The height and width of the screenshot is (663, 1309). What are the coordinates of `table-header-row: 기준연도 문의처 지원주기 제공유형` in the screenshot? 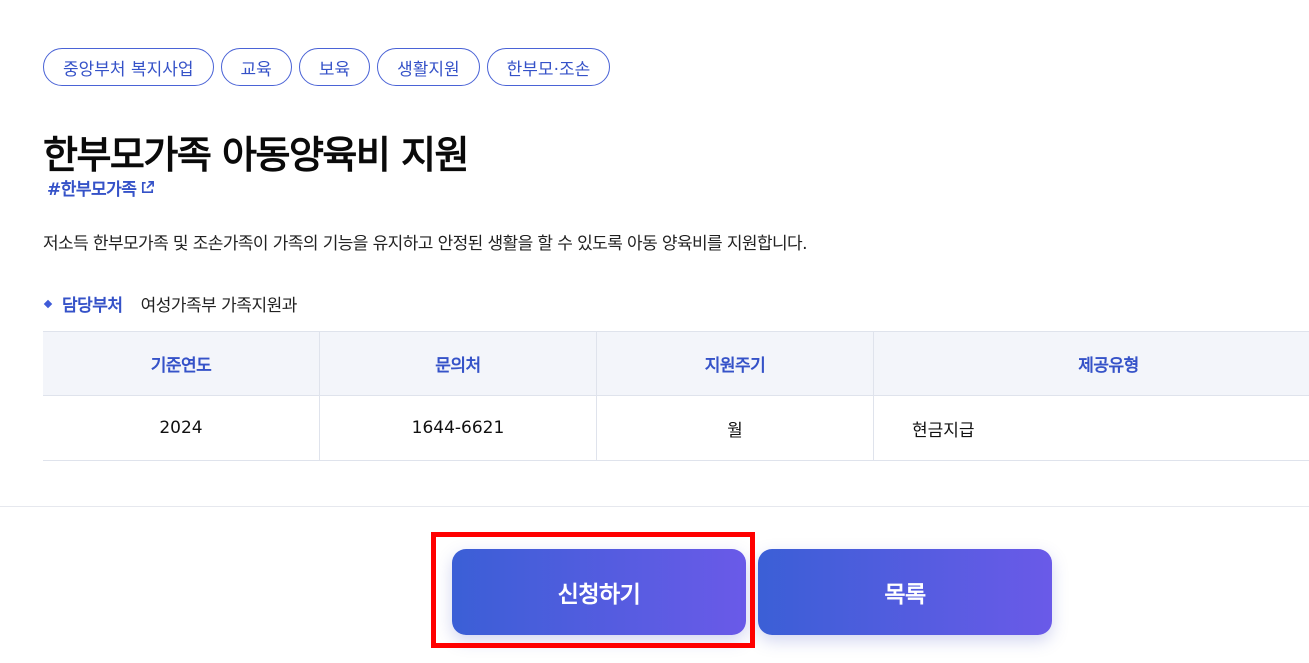 It's located at (676, 363).